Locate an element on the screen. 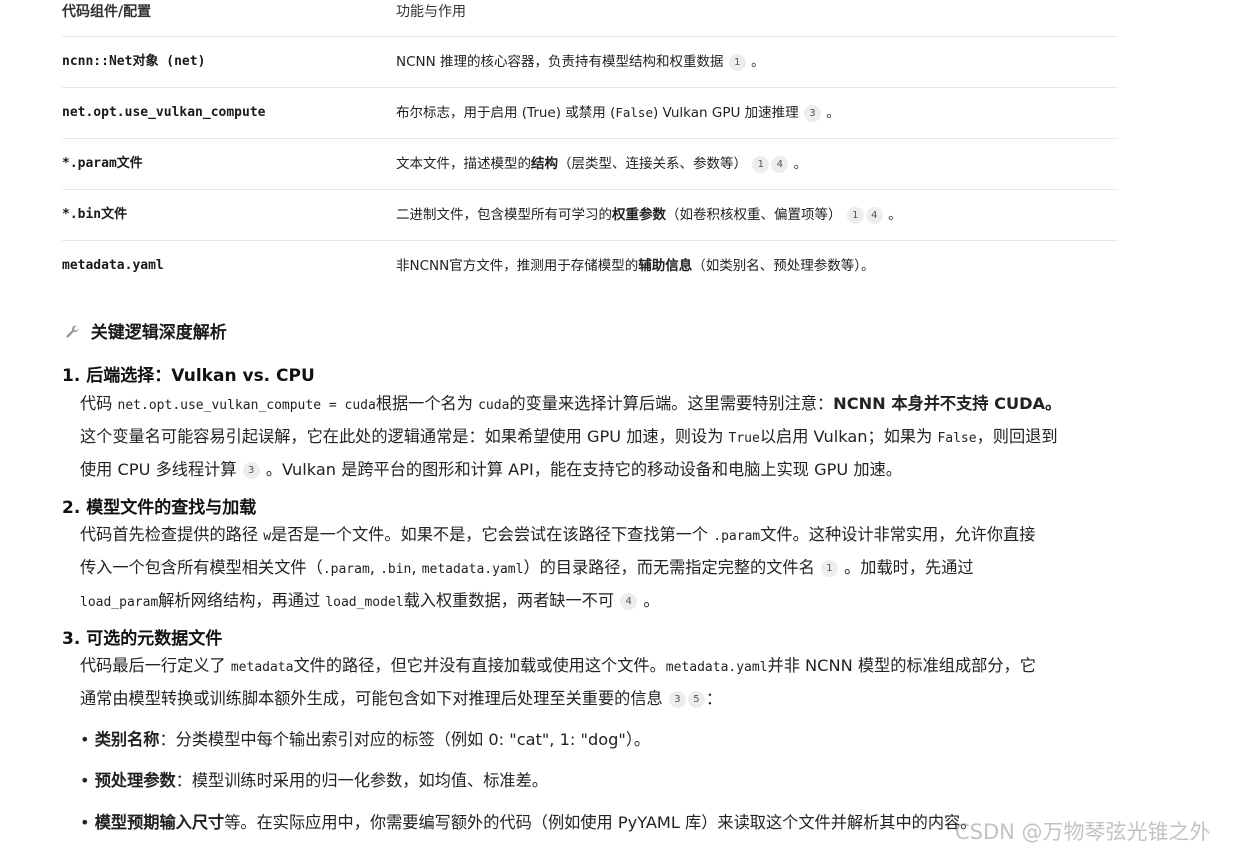 The height and width of the screenshot is (851, 1237). table-header-component: 代码组件/配置 is located at coordinates (107, 12).